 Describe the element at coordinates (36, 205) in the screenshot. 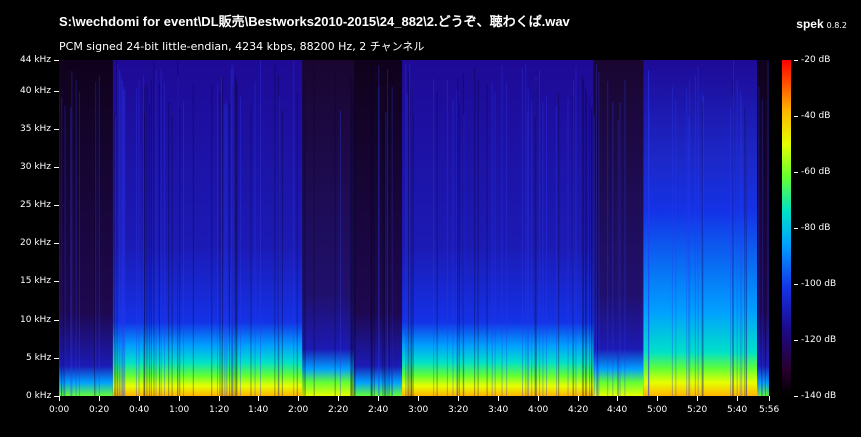

I see `y-tick-label: 25 kHz` at that location.